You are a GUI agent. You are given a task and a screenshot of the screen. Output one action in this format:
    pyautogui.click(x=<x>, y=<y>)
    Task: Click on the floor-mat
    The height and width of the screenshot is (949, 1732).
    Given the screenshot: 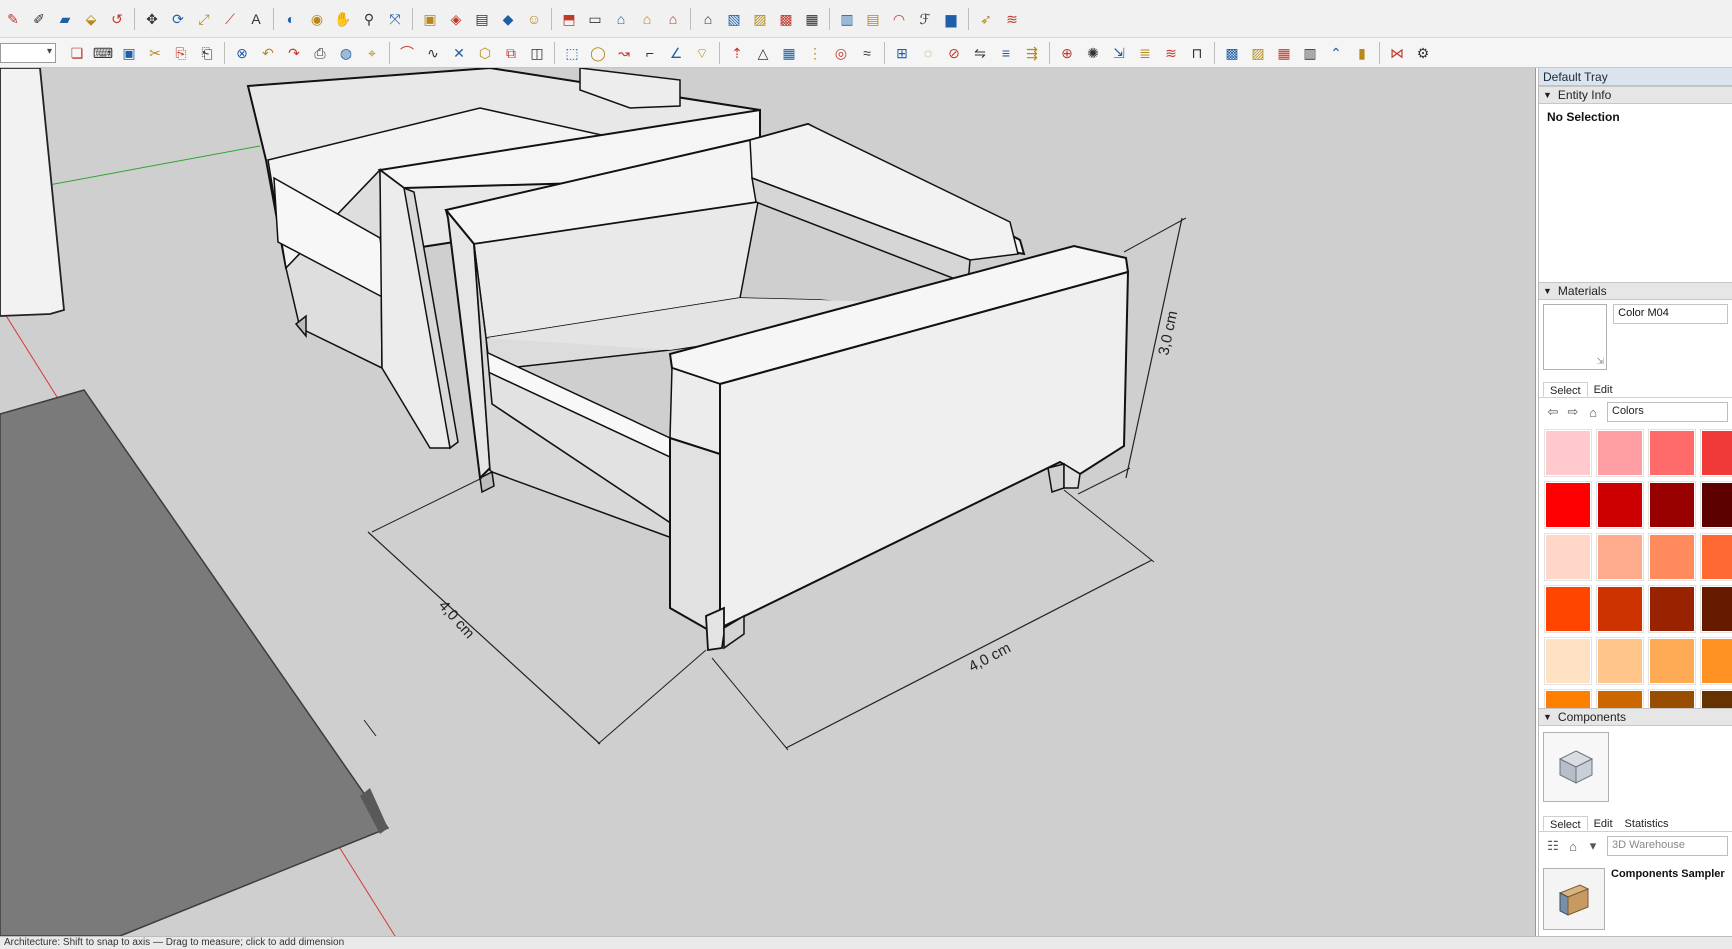 What is the action you would take?
    pyautogui.click(x=195, y=662)
    